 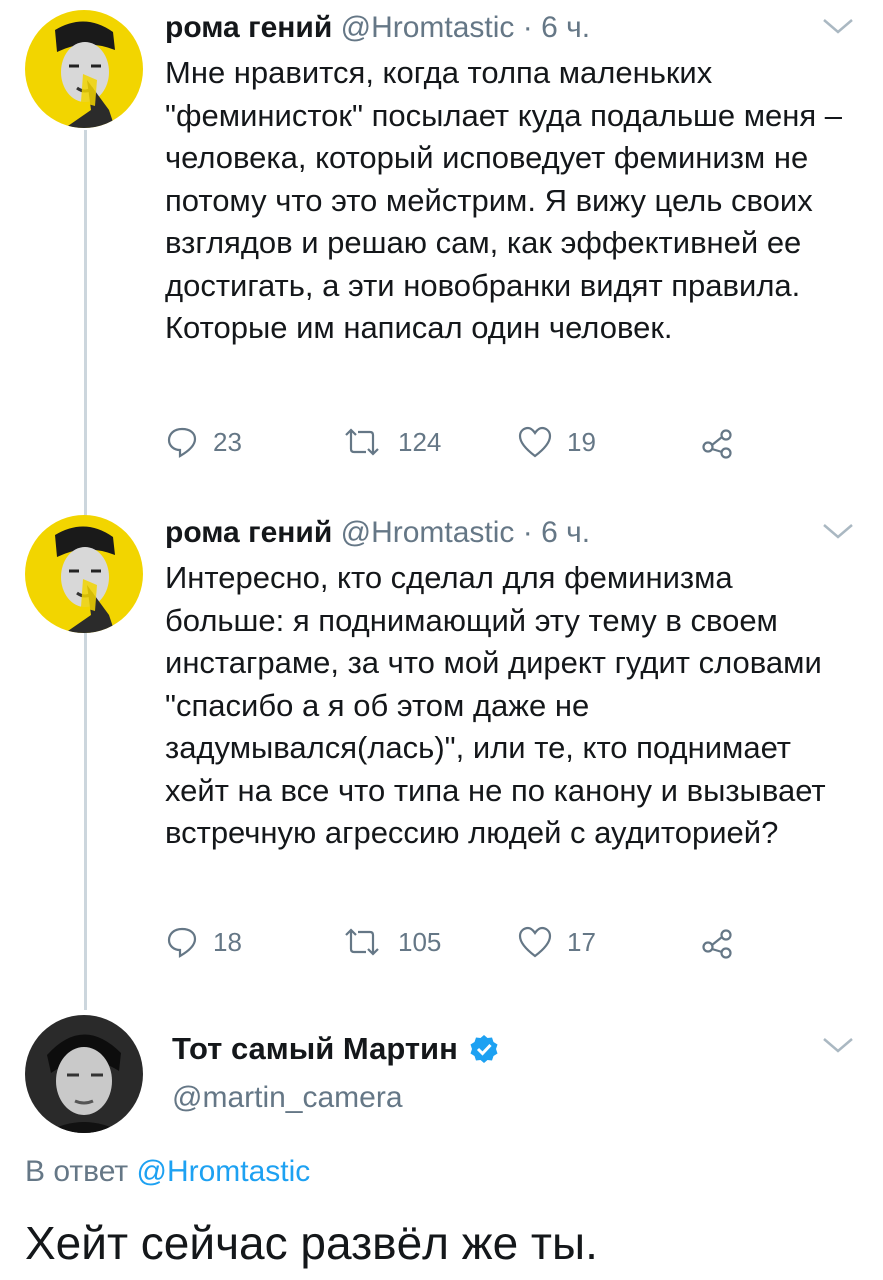 I want to click on like-button: 19, so click(x=556, y=442).